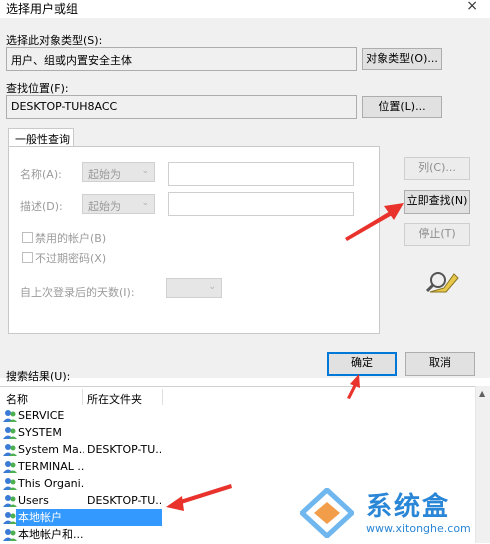 The width and height of the screenshot is (490, 544). I want to click on search-magnifier-icon, so click(442, 282).